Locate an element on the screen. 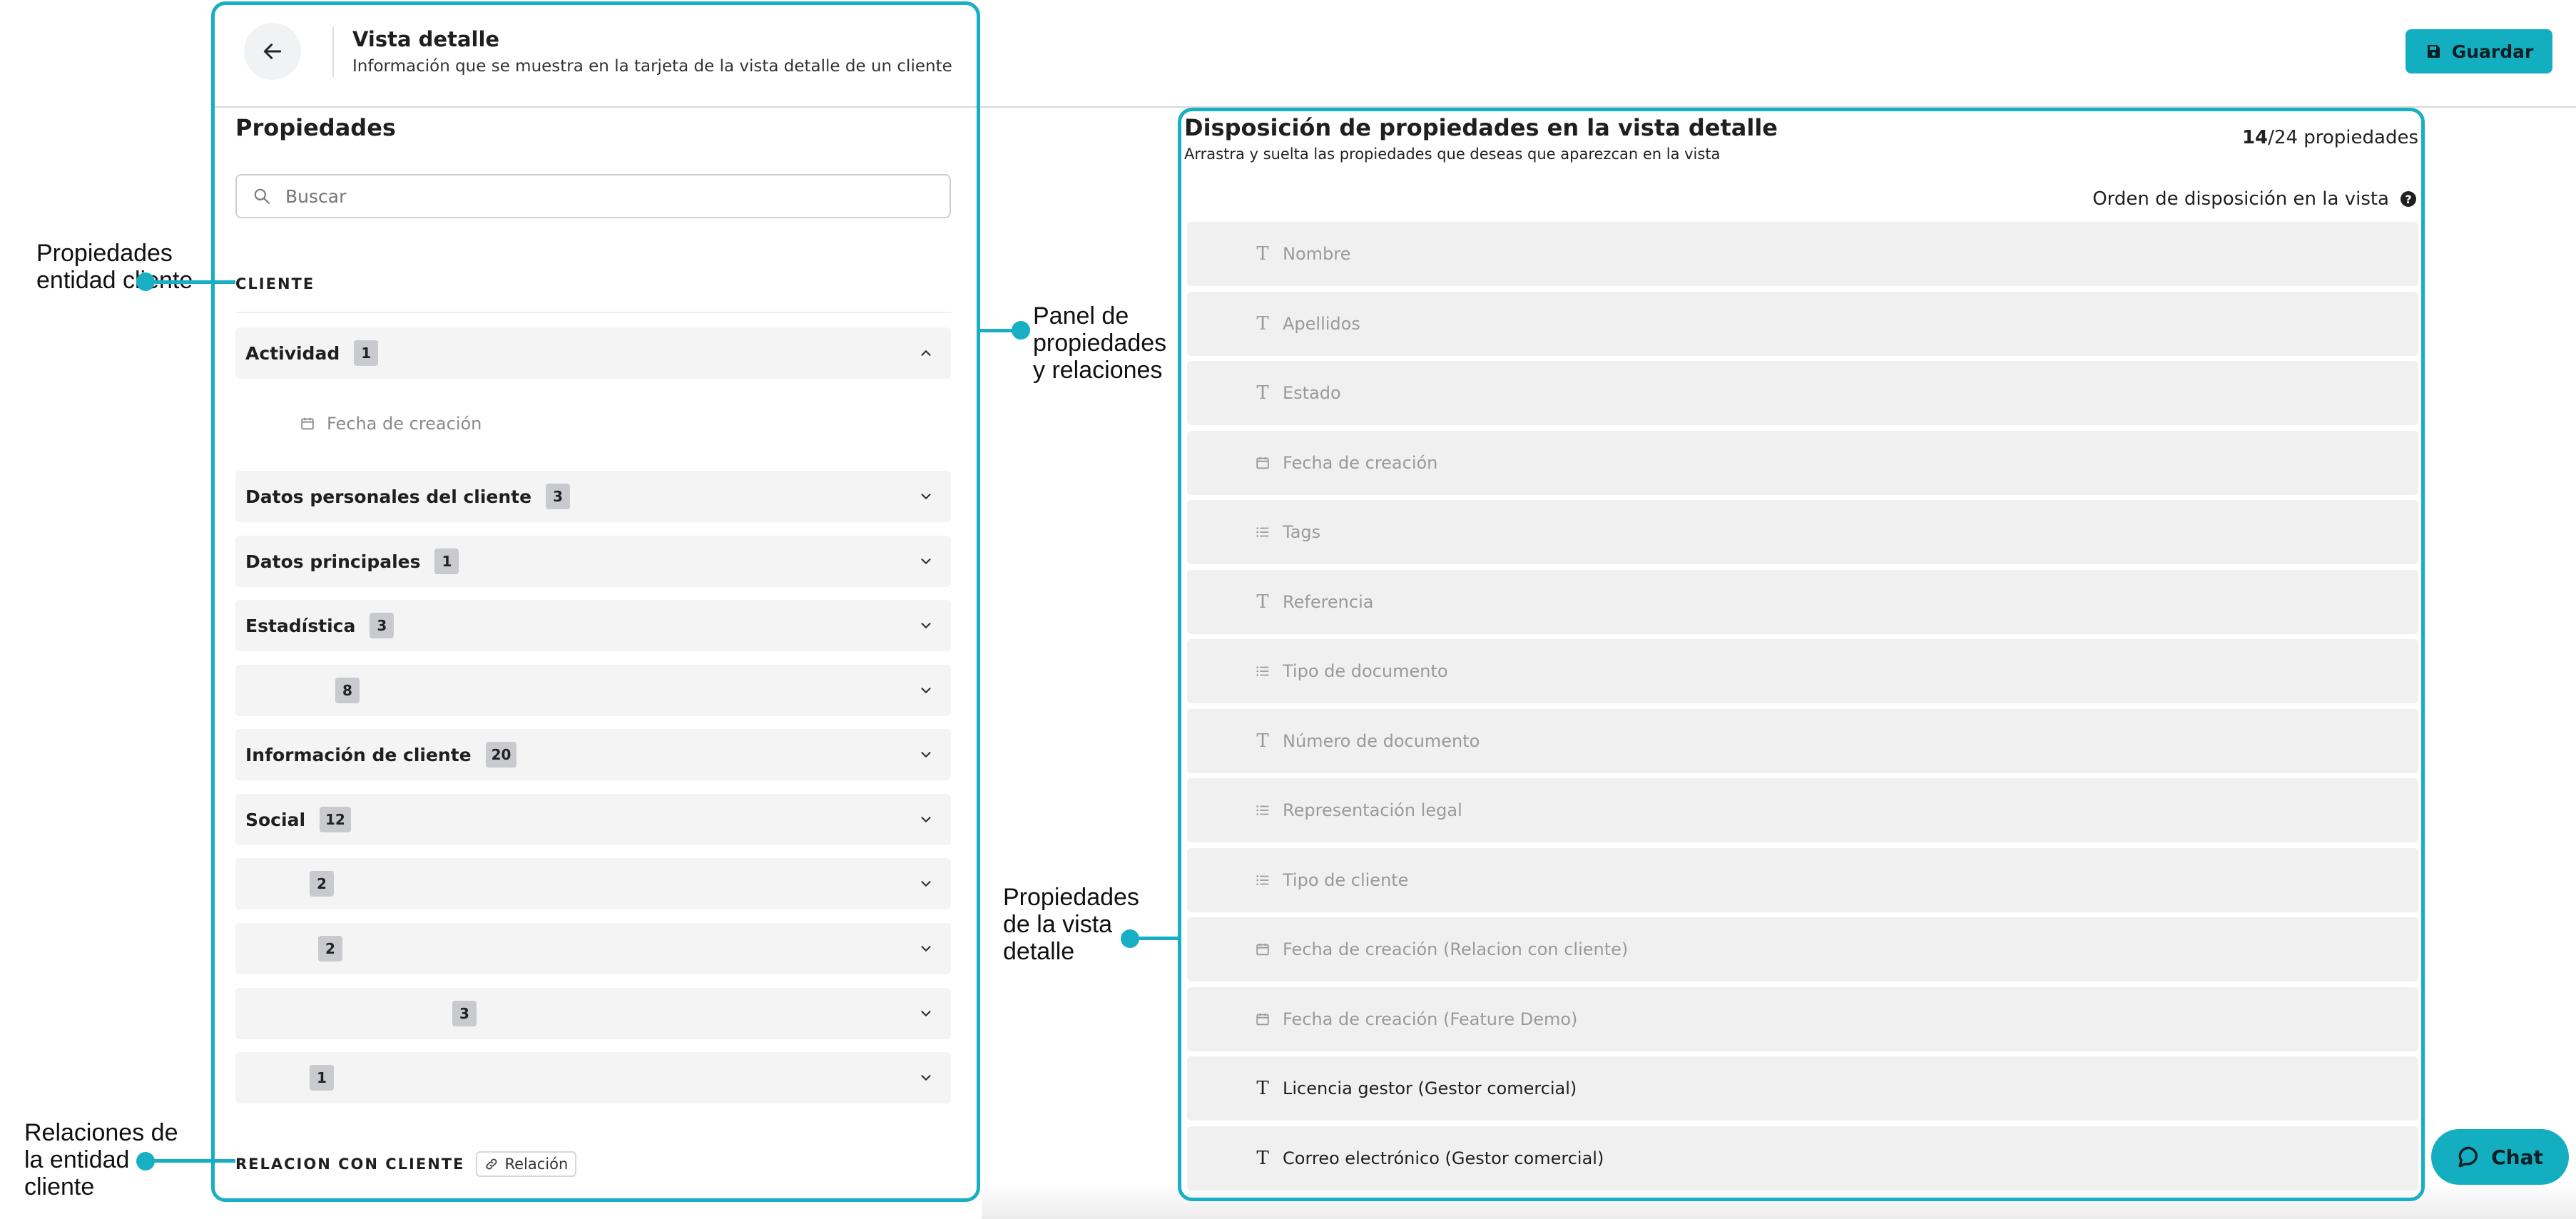 The height and width of the screenshot is (1219, 2576). annotation-vista: Propiedades de la vista detalle is located at coordinates (1071, 924).